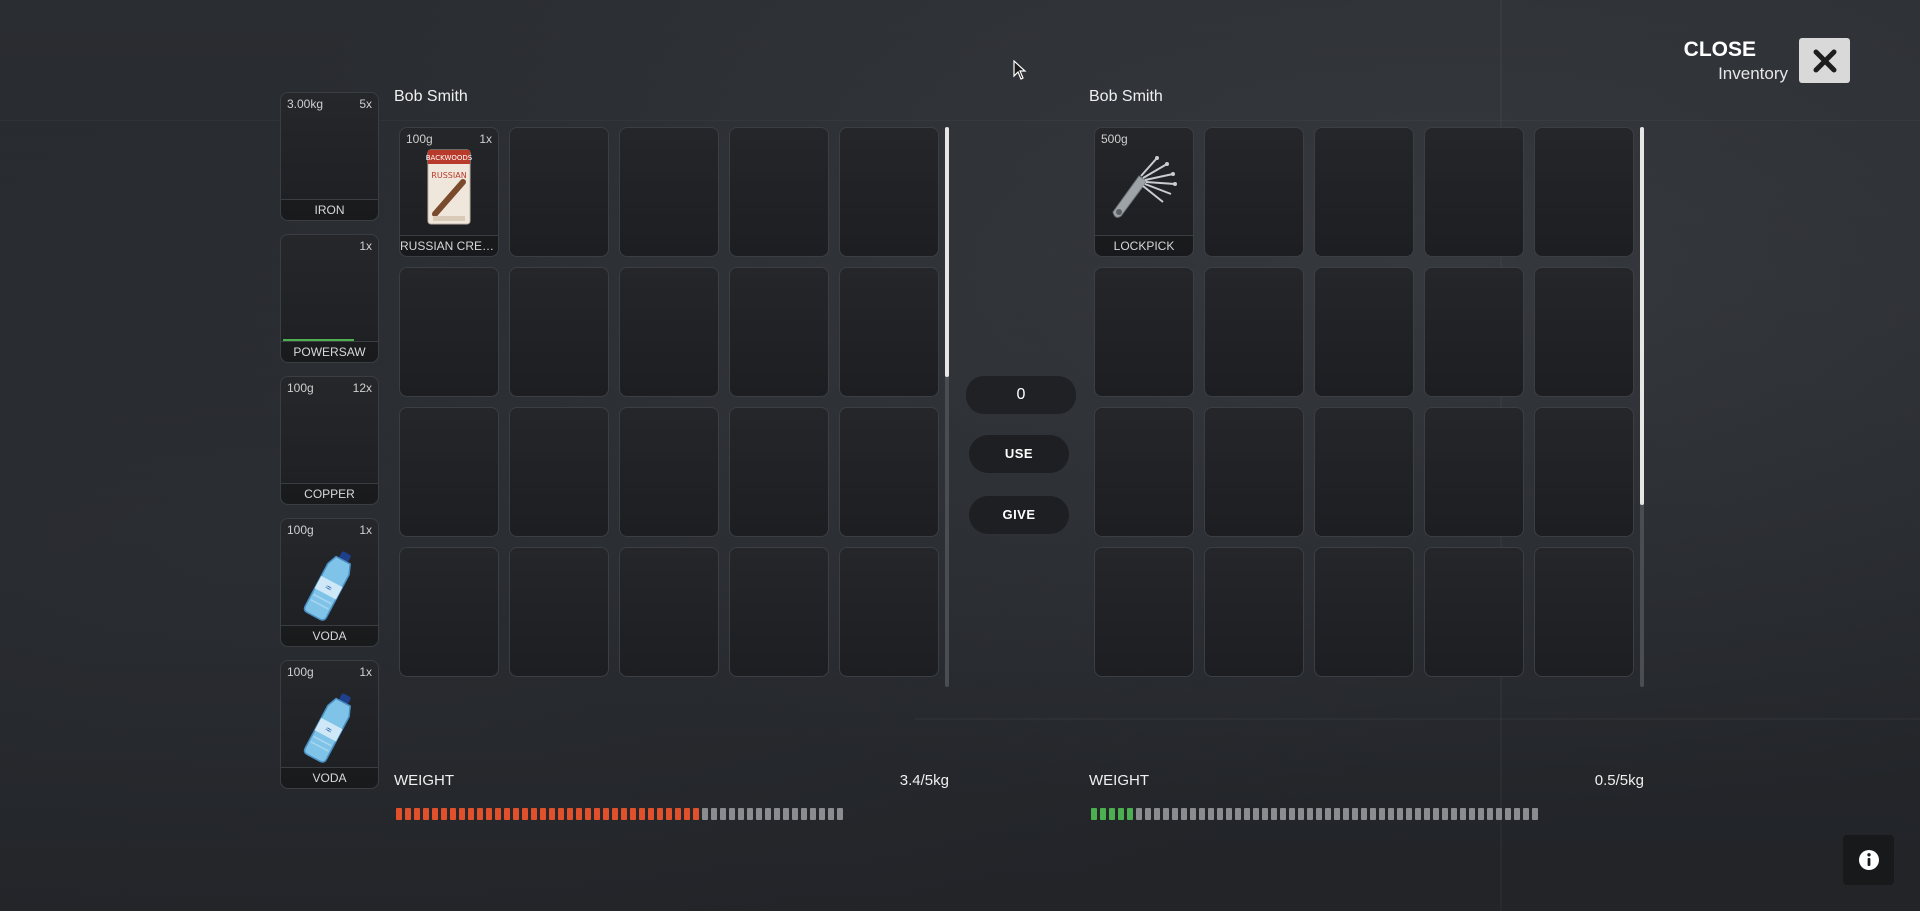 This screenshot has width=1920, height=911. Describe the element at coordinates (1144, 186) in the screenshot. I see `lockpick-icon` at that location.